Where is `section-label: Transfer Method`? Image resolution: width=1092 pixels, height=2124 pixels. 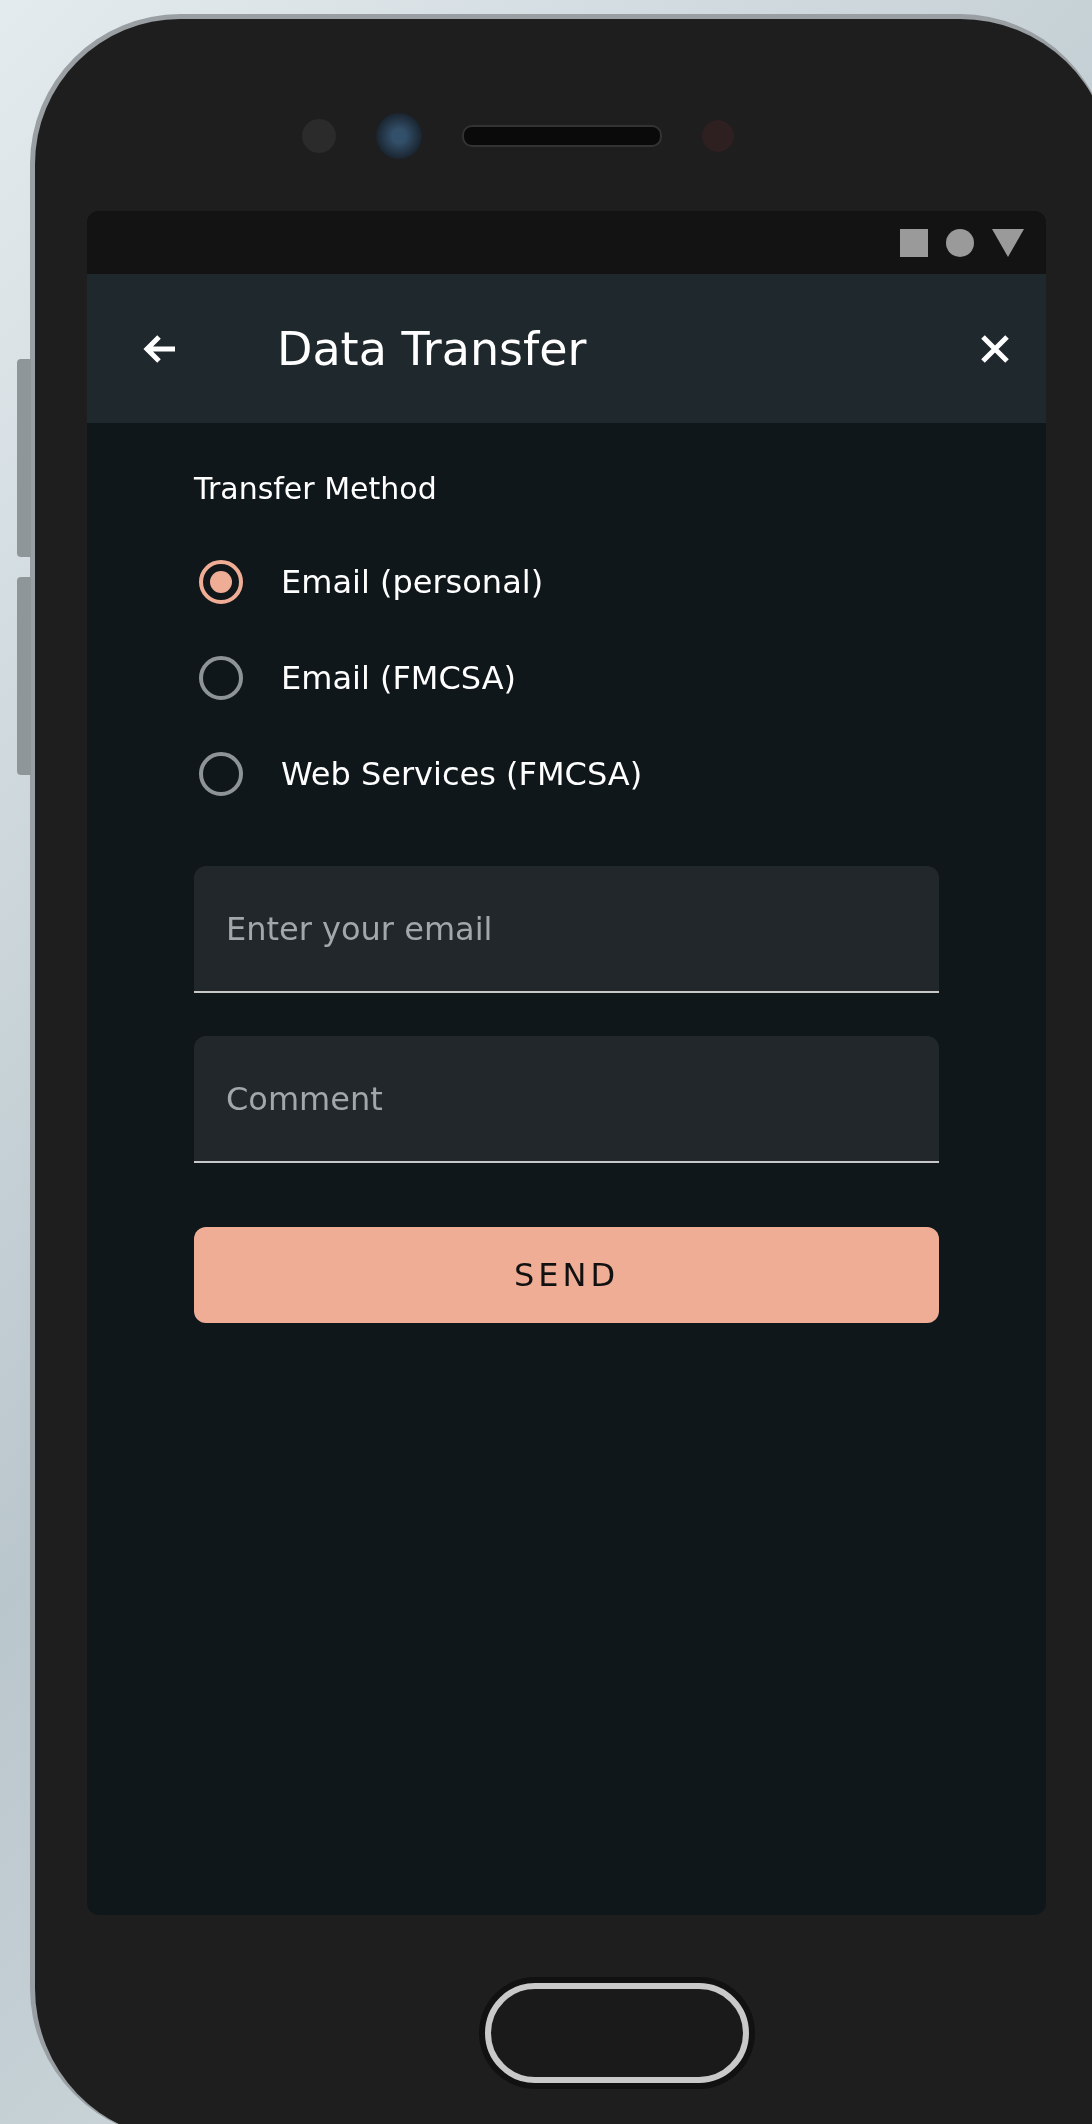
section-label: Transfer Method is located at coordinates (316, 488).